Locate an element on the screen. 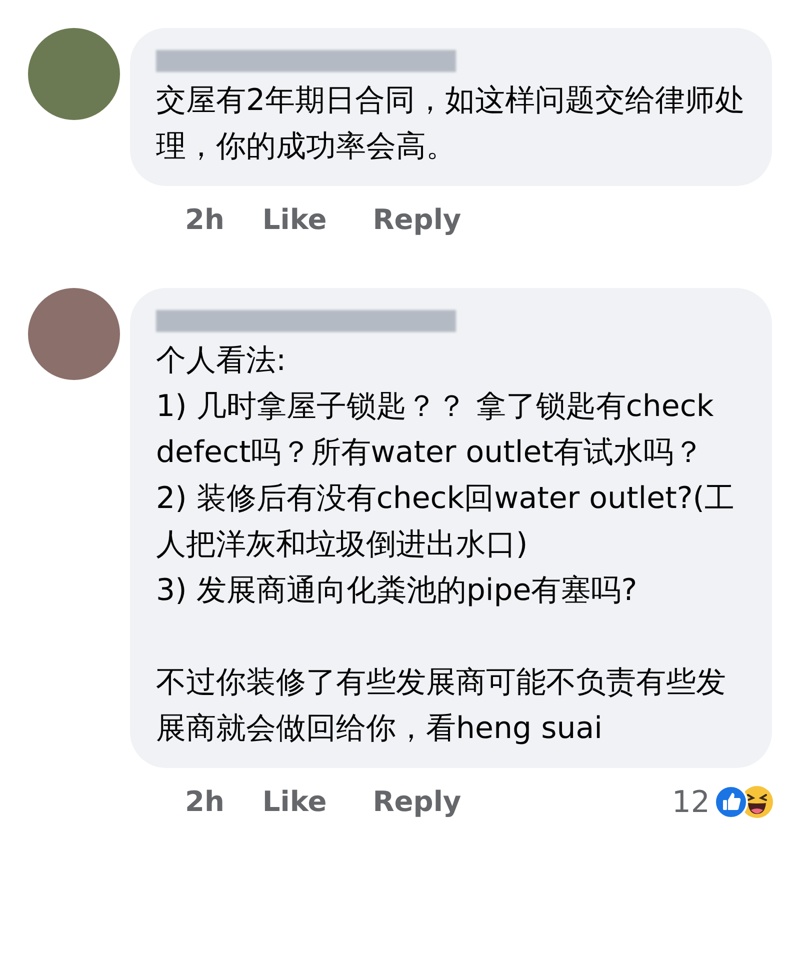 The height and width of the screenshot is (966, 800). comment-text: 不过你装修了有些发展商可能不负责有些发展商就会做回给你，看heng suai is located at coordinates (441, 706).